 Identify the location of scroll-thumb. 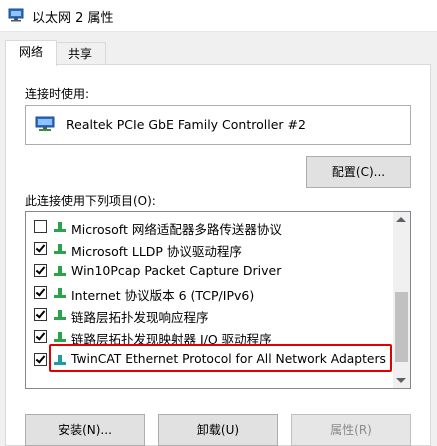
(401, 327).